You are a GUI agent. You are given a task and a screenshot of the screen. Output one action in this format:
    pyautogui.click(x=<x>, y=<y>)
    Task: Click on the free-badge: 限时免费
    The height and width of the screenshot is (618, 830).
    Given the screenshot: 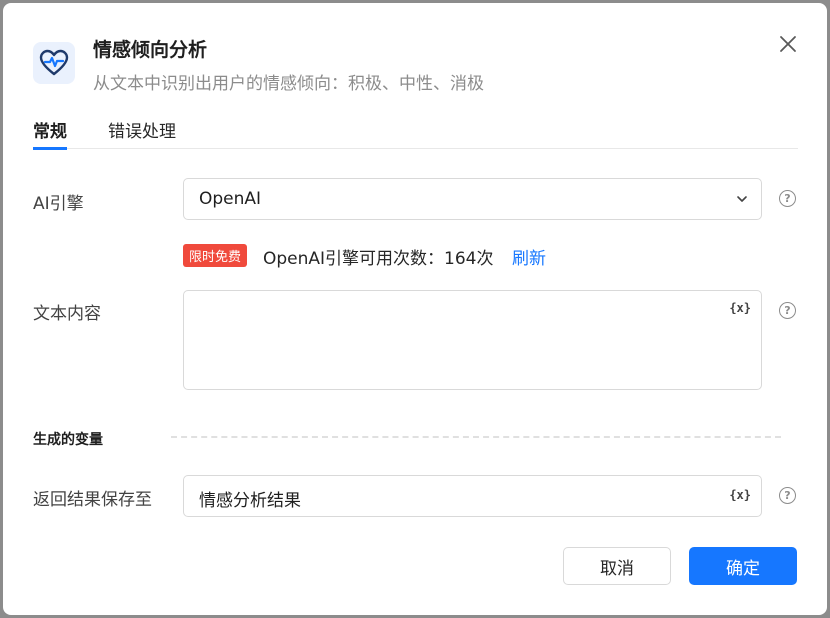 What is the action you would take?
    pyautogui.click(x=215, y=255)
    